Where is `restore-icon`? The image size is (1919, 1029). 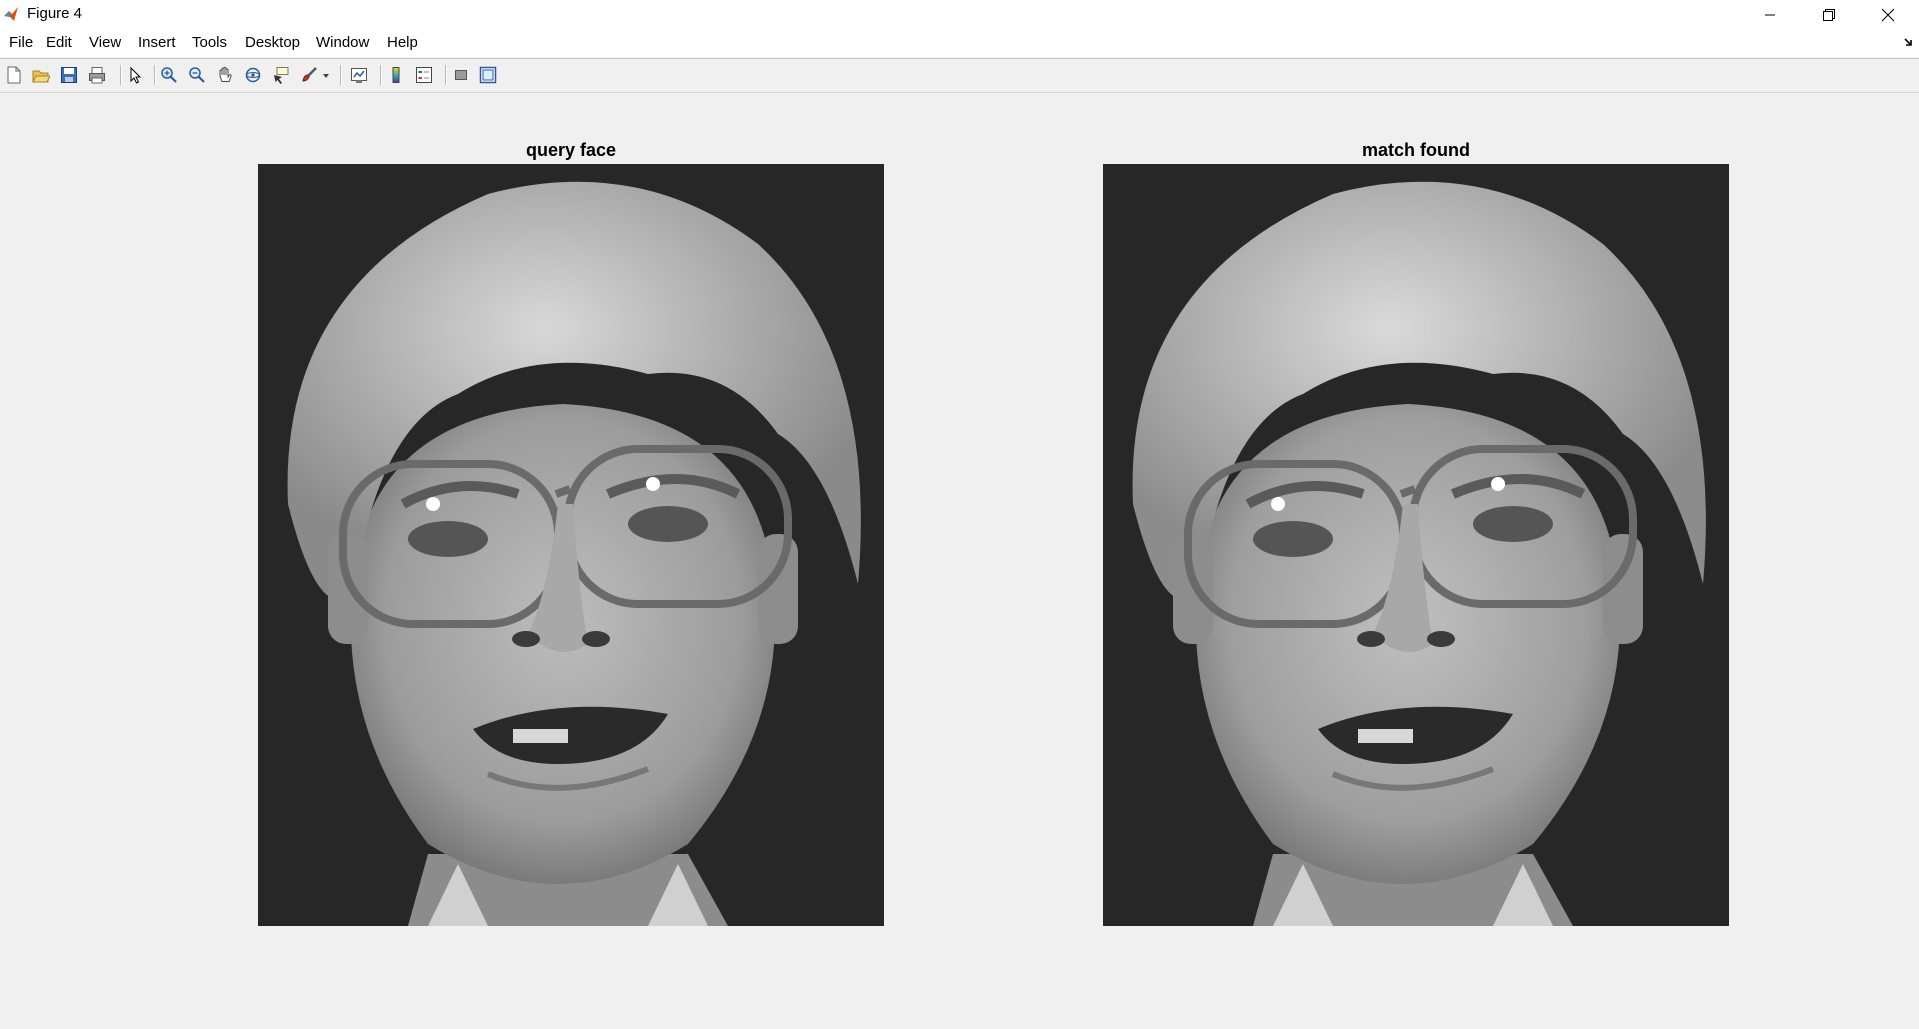 restore-icon is located at coordinates (1829, 14).